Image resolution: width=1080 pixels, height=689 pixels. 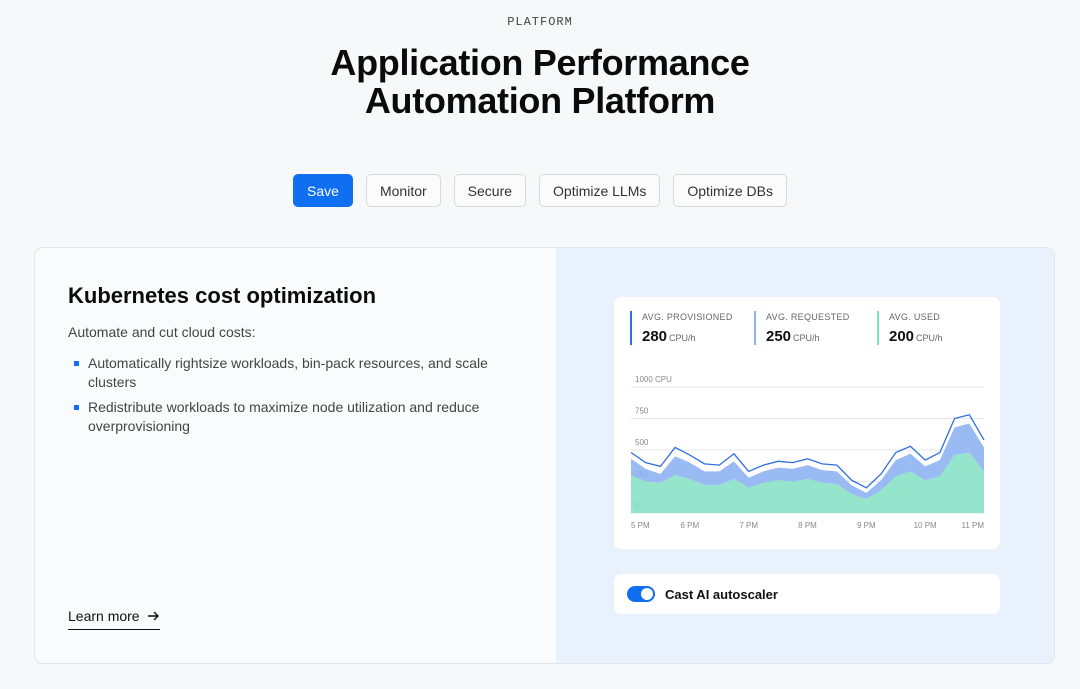 What do you see at coordinates (653, 379) in the screenshot?
I see `y-tick-label: 1000 CPU` at bounding box center [653, 379].